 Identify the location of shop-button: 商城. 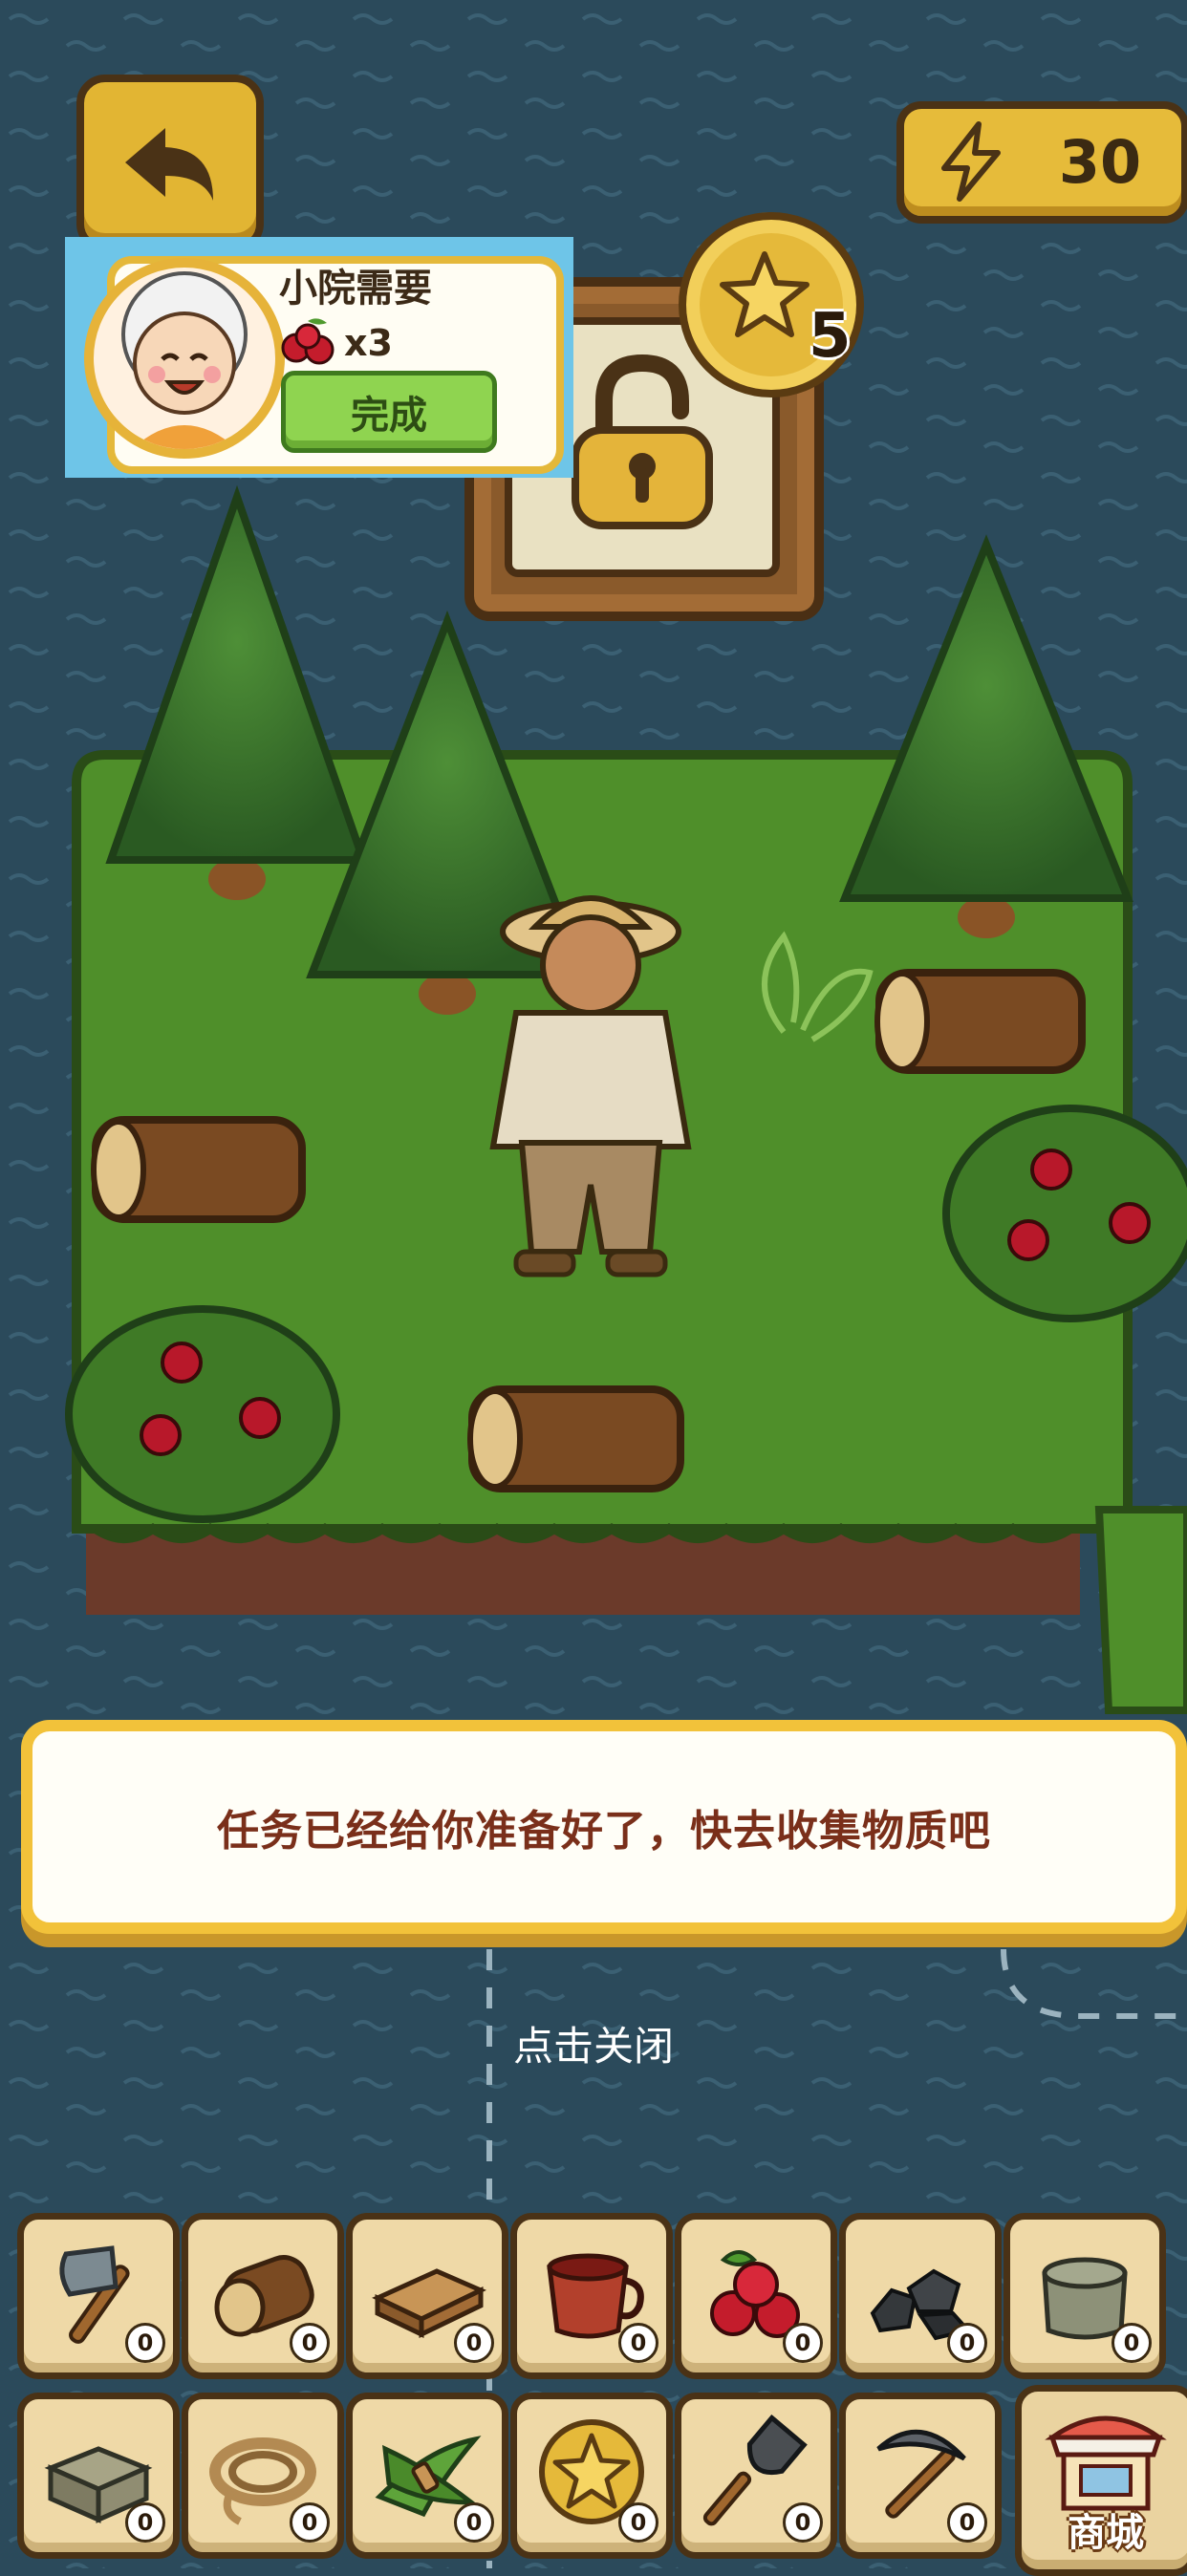
(1101, 2480).